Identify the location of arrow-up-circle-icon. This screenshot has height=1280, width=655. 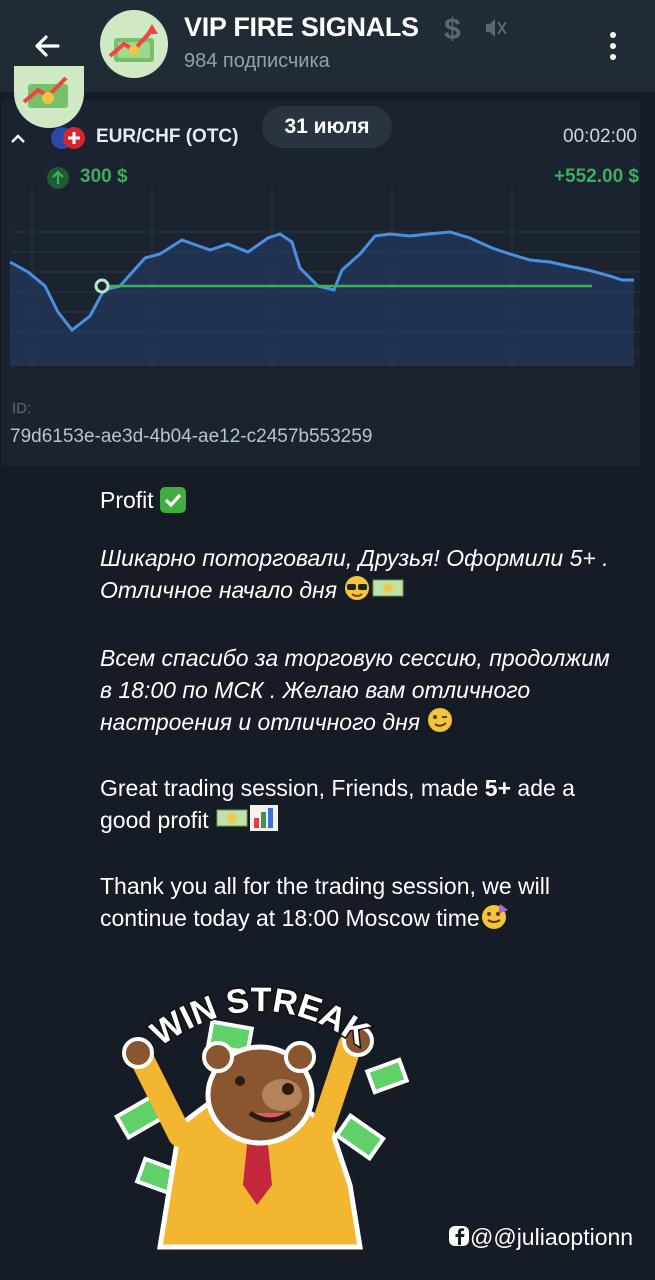
(58, 178).